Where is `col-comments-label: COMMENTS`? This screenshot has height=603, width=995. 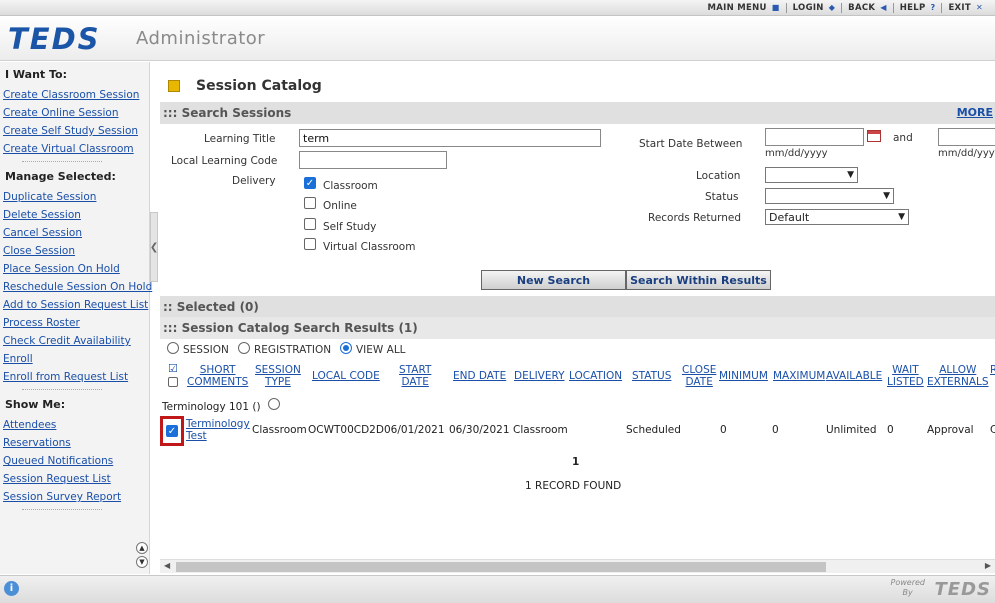
col-comments-label: COMMENTS is located at coordinates (218, 382).